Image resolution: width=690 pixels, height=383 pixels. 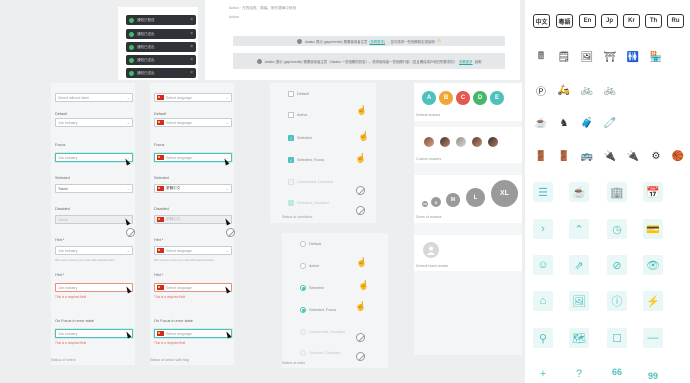 I want to click on minimize-box-icon: ☐, so click(x=617, y=338).